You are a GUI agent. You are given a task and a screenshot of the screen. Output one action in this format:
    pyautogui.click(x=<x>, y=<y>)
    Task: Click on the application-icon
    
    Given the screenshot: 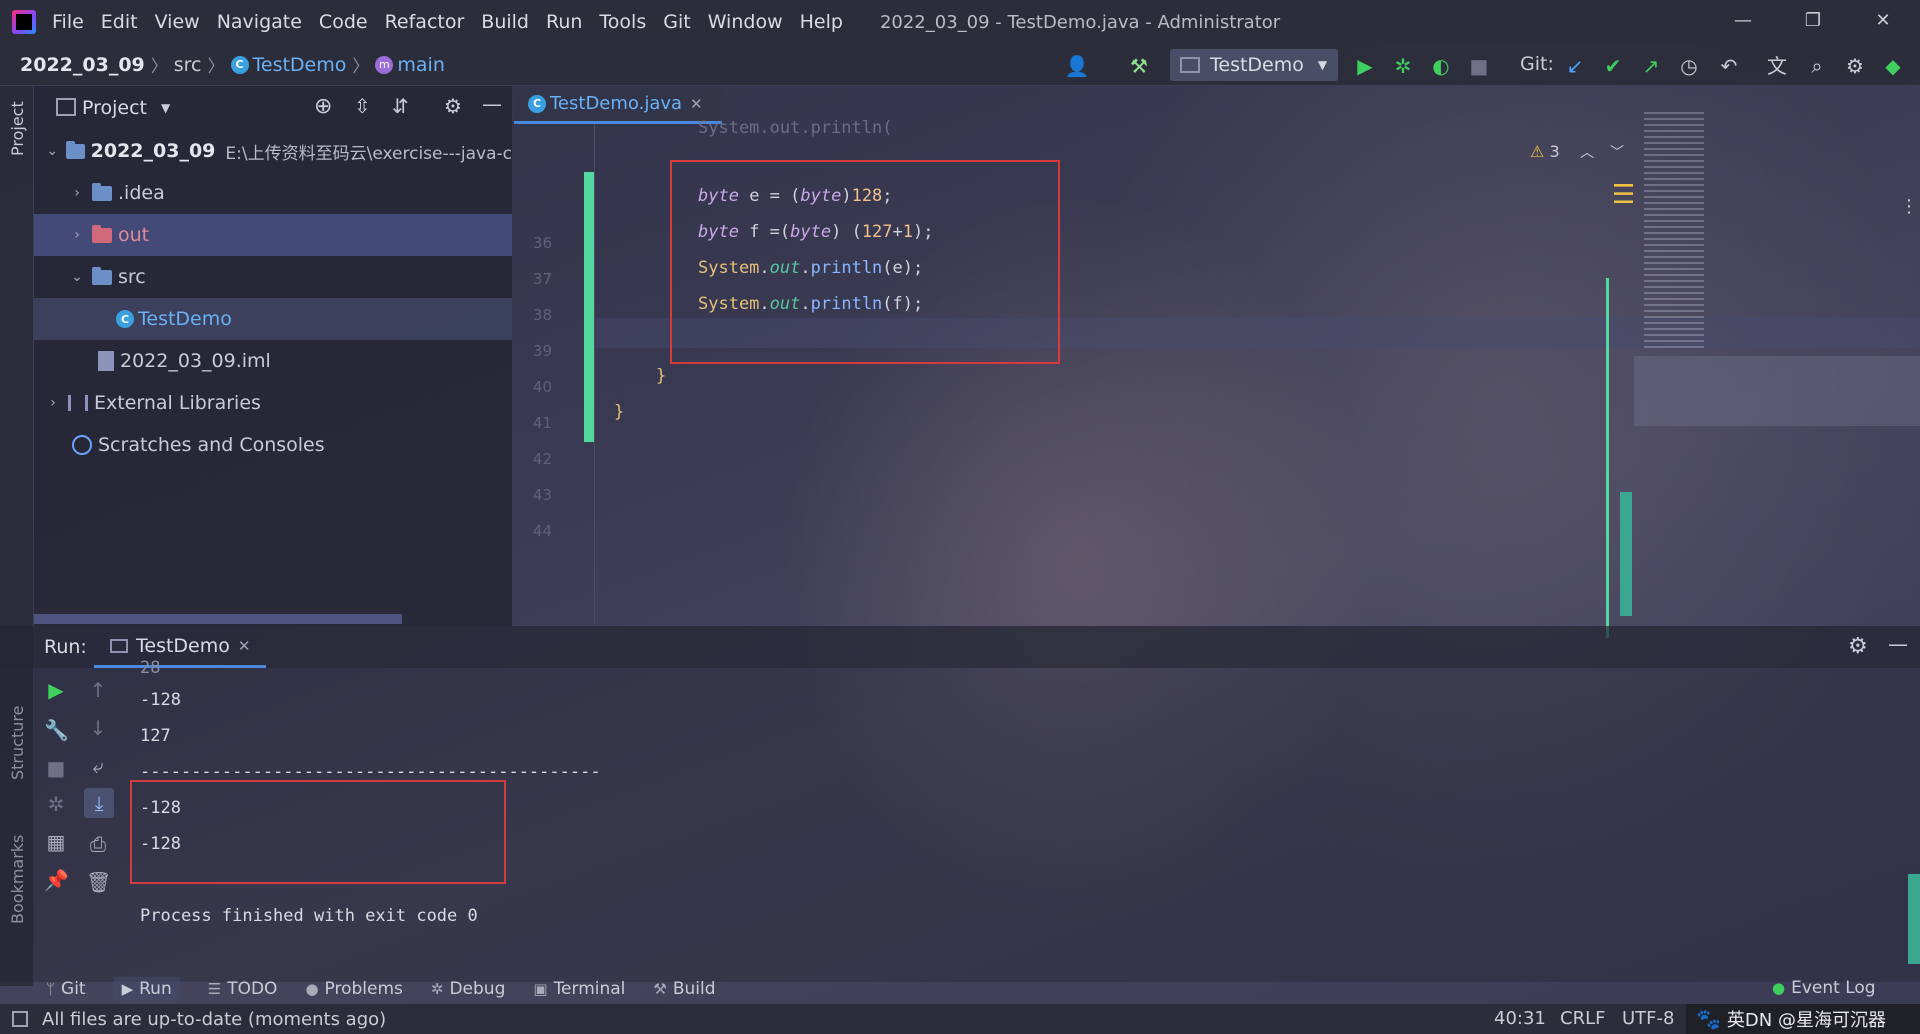 What is the action you would take?
    pyautogui.click(x=1190, y=65)
    